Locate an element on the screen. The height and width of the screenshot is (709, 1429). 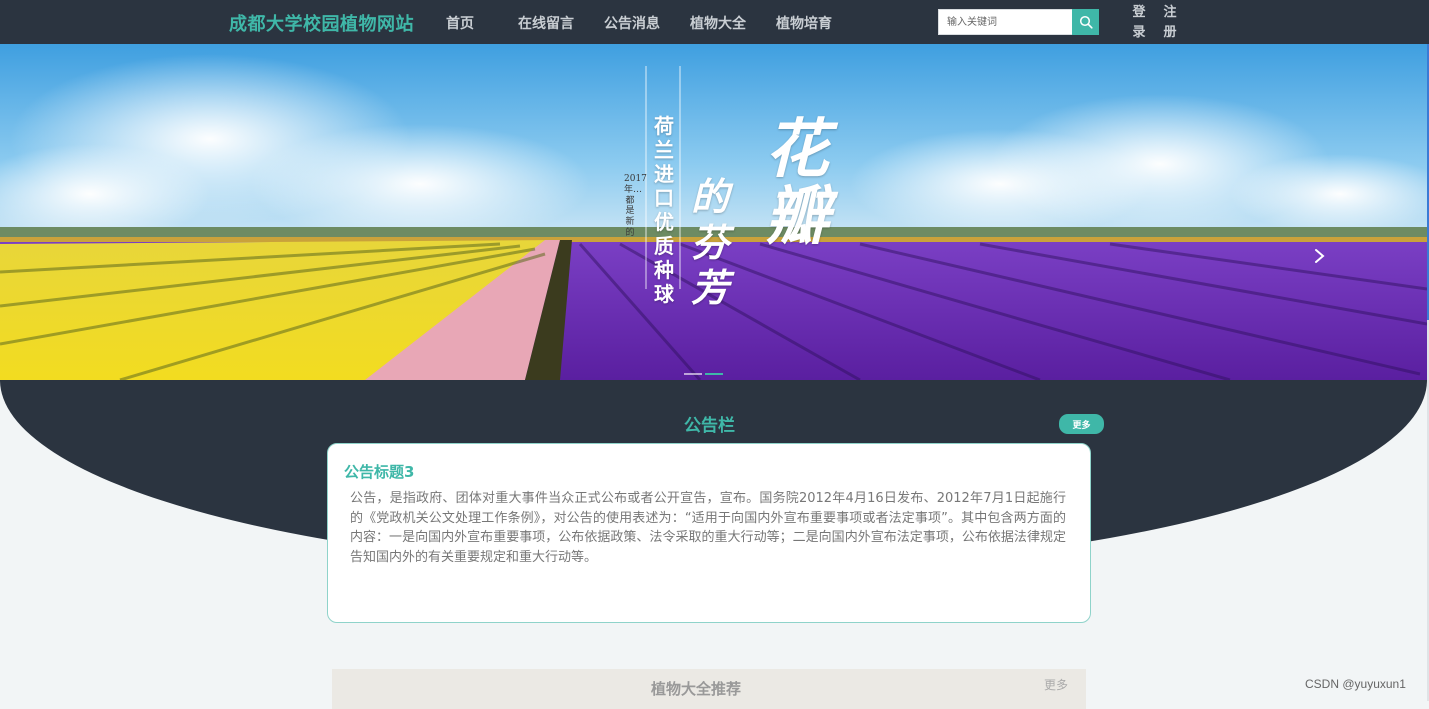
banner-slogan-petals: 花瓣 is located at coordinates (797, 183).